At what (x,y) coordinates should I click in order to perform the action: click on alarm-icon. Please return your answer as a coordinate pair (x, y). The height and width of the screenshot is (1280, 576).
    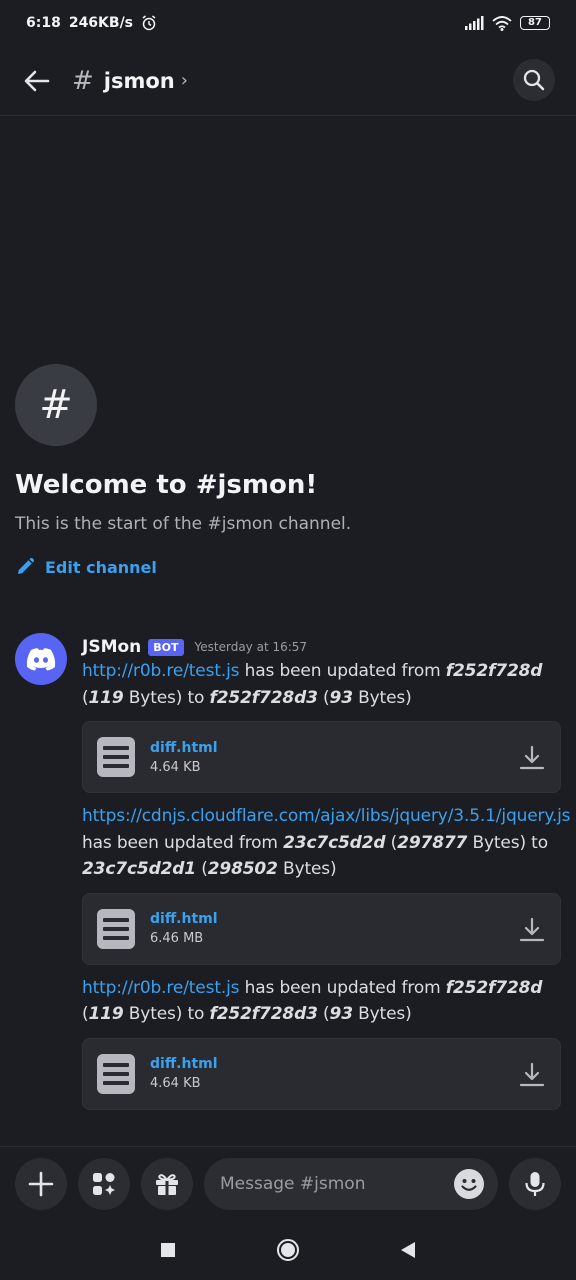
    Looking at the image, I should click on (149, 23).